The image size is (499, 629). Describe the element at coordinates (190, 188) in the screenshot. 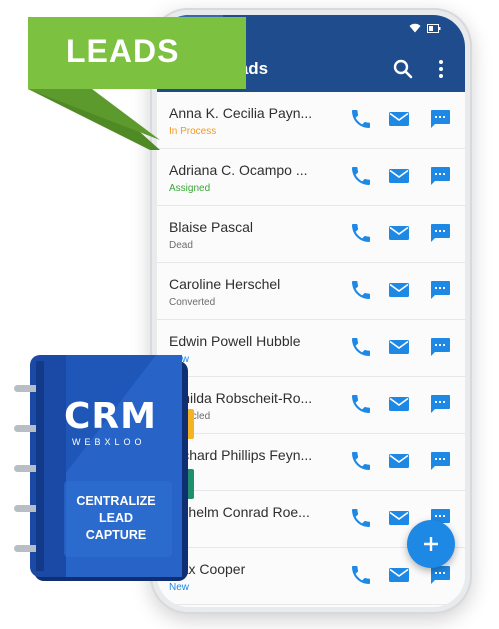

I see `lead-status: Assigned` at that location.